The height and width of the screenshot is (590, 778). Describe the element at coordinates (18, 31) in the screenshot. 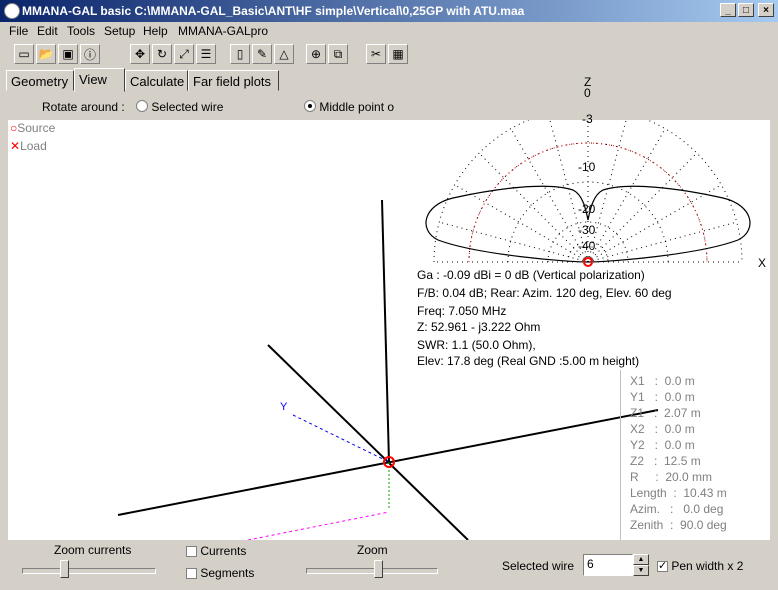

I see `menu-file: File` at that location.